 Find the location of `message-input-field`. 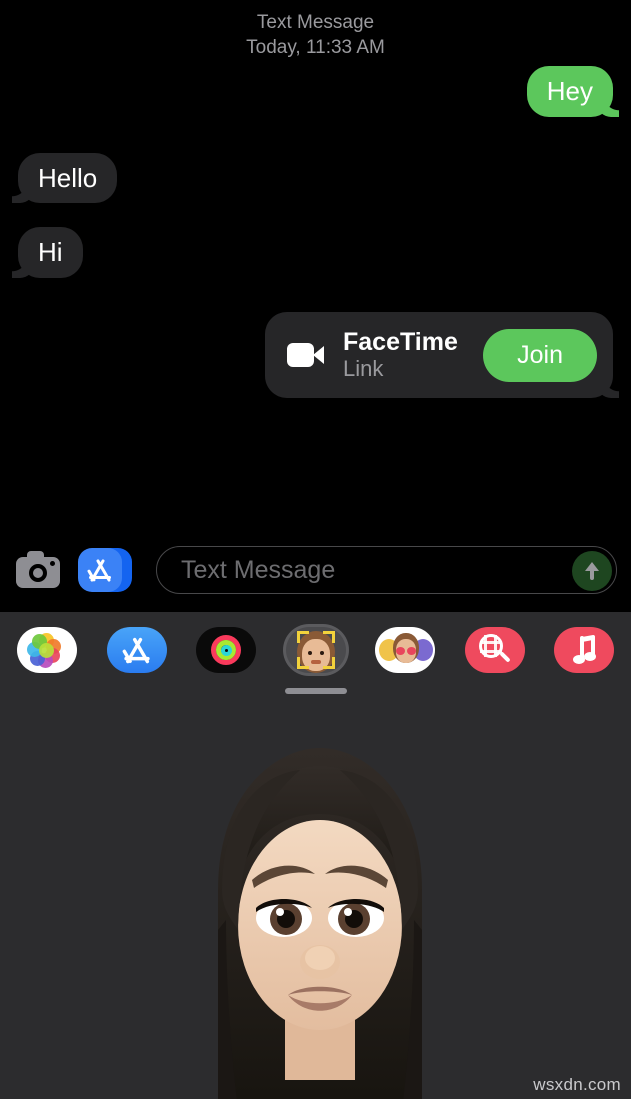

message-input-field is located at coordinates (386, 570).